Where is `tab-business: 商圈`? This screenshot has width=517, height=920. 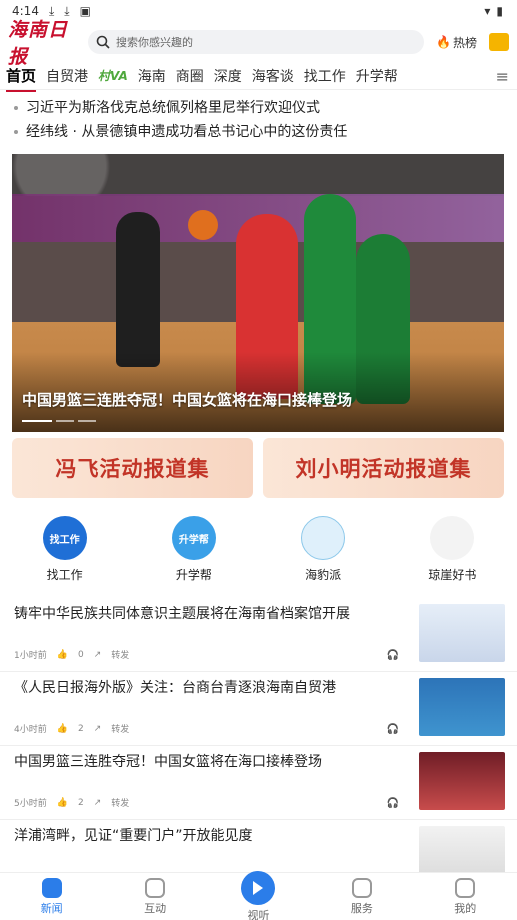
tab-business: 商圈 is located at coordinates (190, 76).